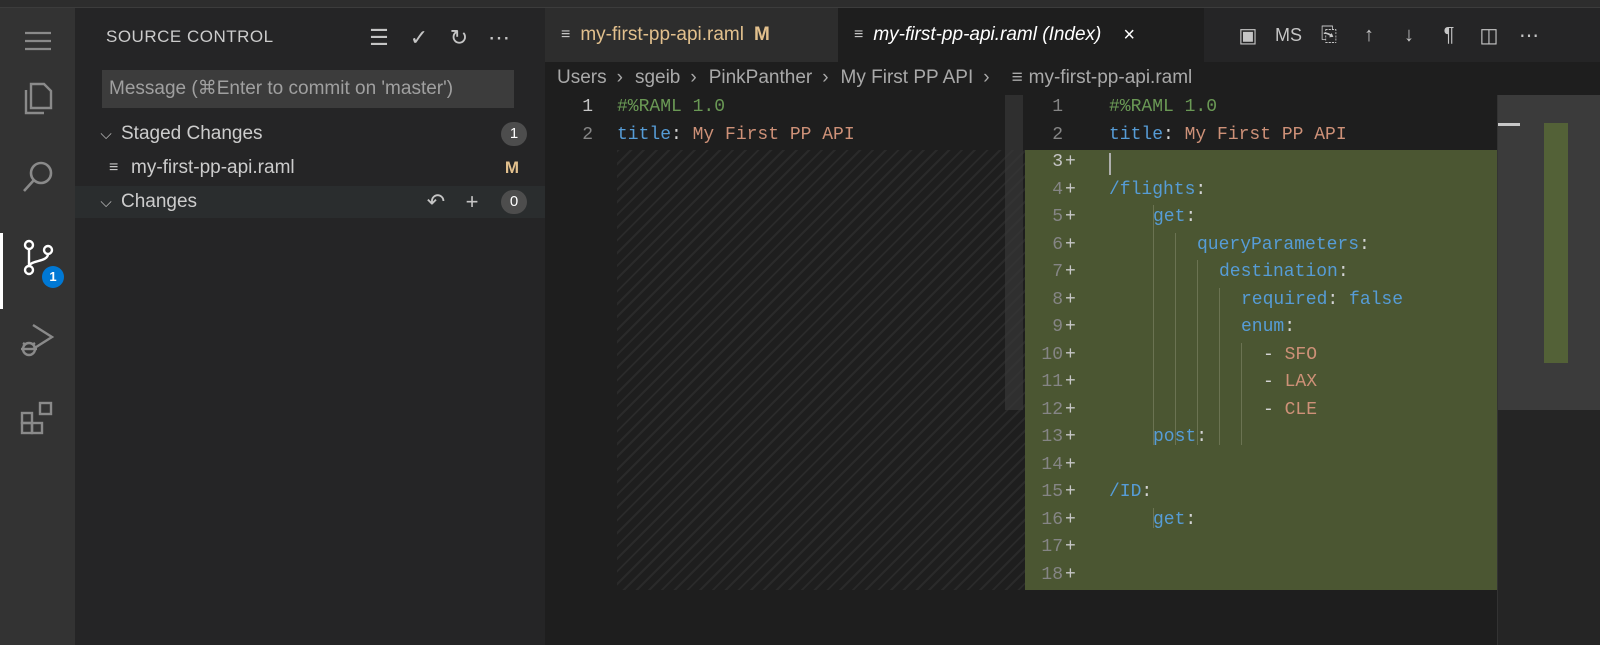 This screenshot has height=645, width=1600. What do you see at coordinates (38, 177) in the screenshot?
I see `search-icon` at bounding box center [38, 177].